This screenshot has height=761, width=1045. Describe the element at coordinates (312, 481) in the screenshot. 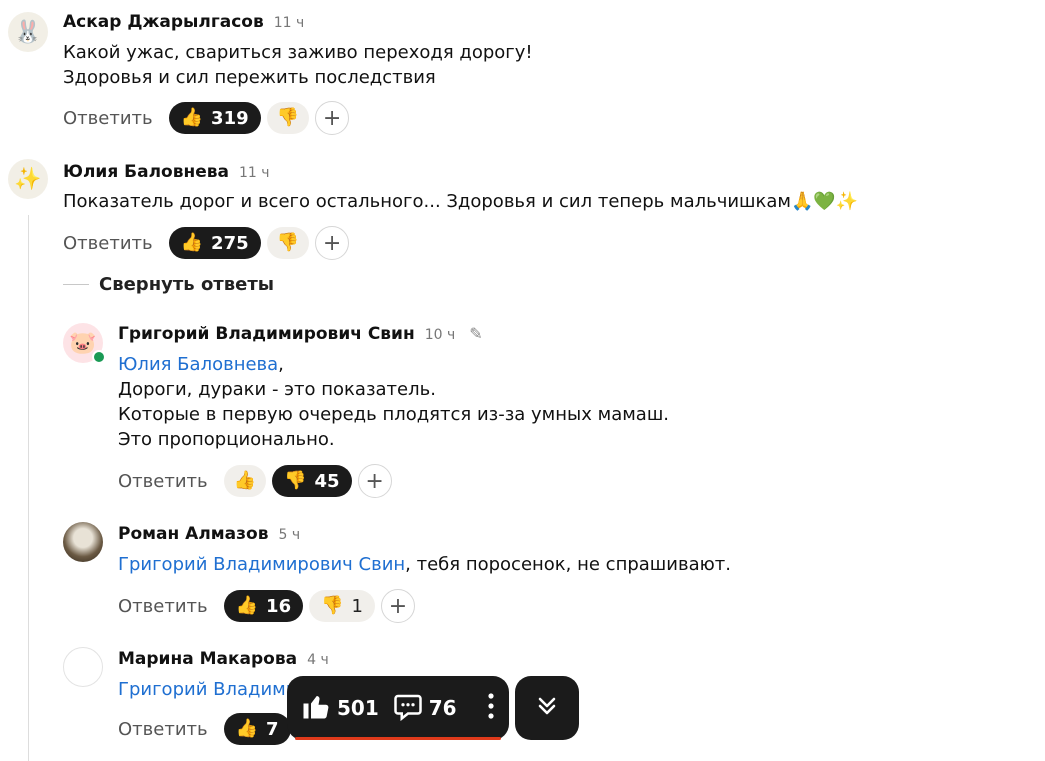

I see `dislike-button: 👎 45` at that location.